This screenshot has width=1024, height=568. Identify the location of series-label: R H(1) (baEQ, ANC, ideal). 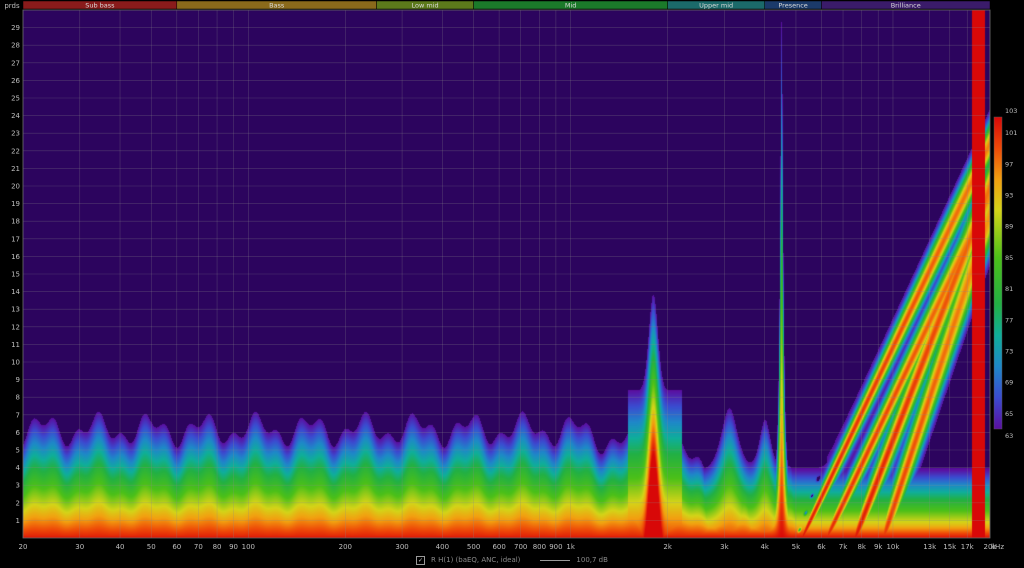
(476, 560).